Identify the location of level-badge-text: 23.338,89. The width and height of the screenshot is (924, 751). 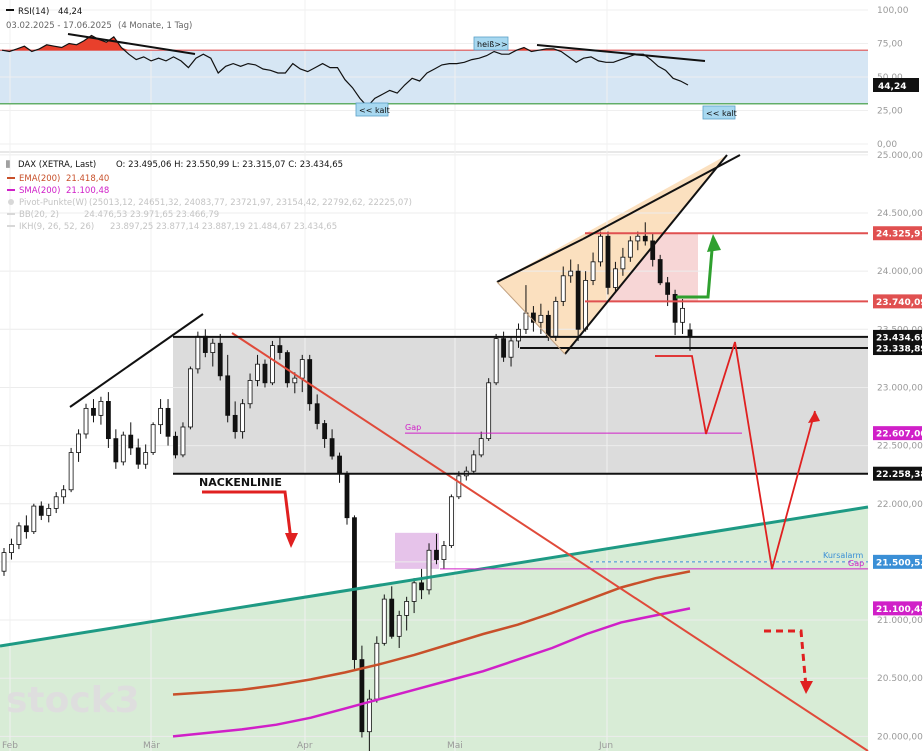
(900, 350).